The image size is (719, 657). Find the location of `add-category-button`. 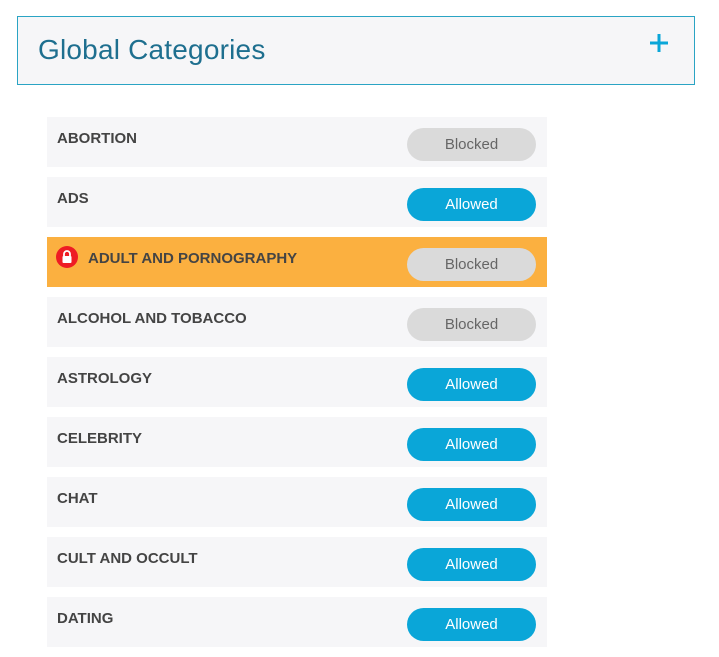

add-category-button is located at coordinates (659, 43).